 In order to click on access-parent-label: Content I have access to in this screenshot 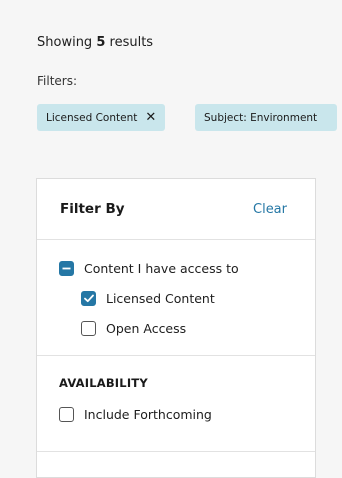, I will do `click(161, 268)`.